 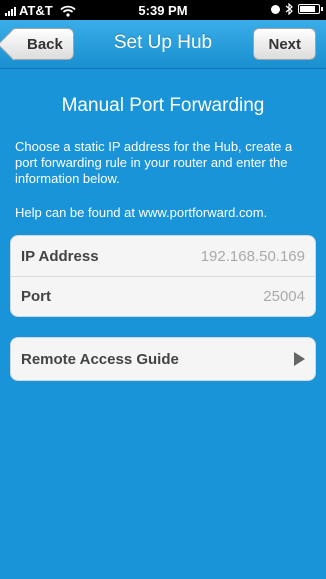 I want to click on port-field: 25004, so click(x=284, y=296).